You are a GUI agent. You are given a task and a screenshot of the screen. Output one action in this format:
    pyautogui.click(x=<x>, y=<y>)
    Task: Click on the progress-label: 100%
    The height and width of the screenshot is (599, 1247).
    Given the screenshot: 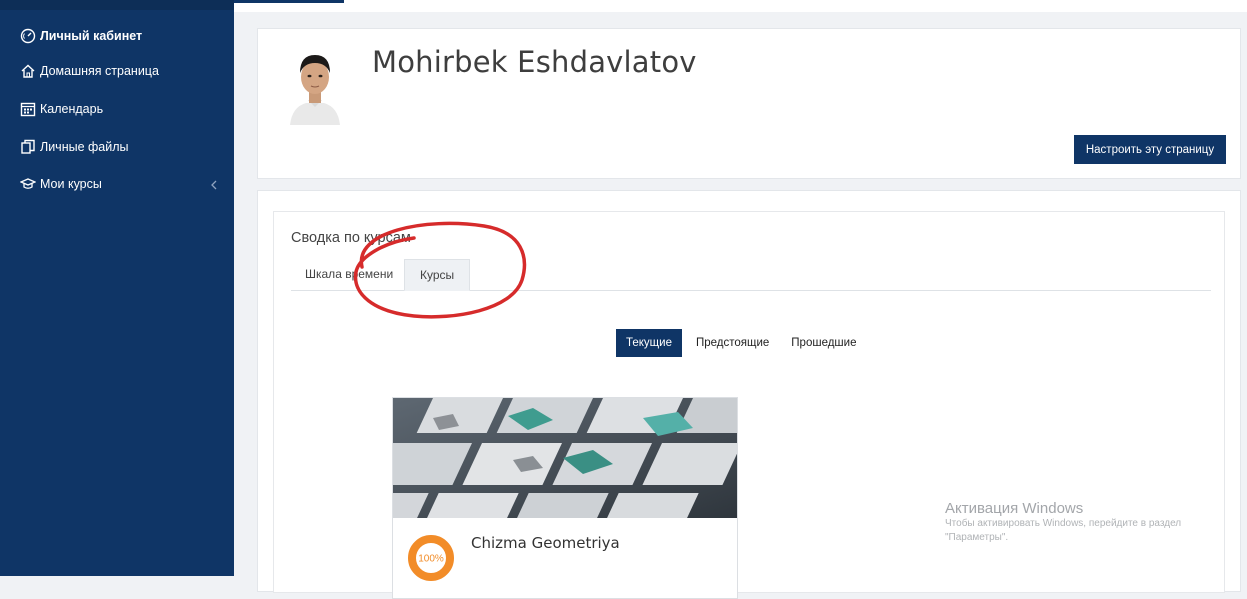 What is the action you would take?
    pyautogui.click(x=431, y=559)
    